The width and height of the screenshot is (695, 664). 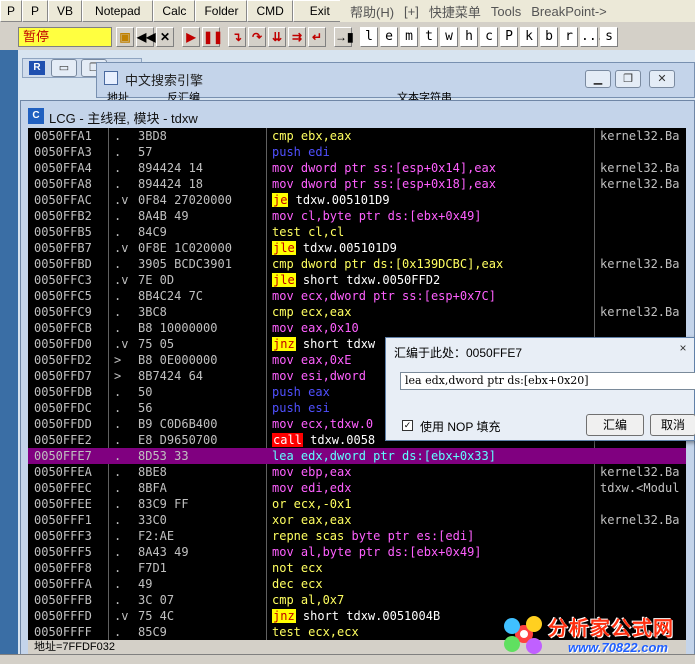 What do you see at coordinates (357, 200) in the screenshot?
I see `disasm-row: 0050FFAC .v 0F84 27020000 je tdxw.005101D9` at bounding box center [357, 200].